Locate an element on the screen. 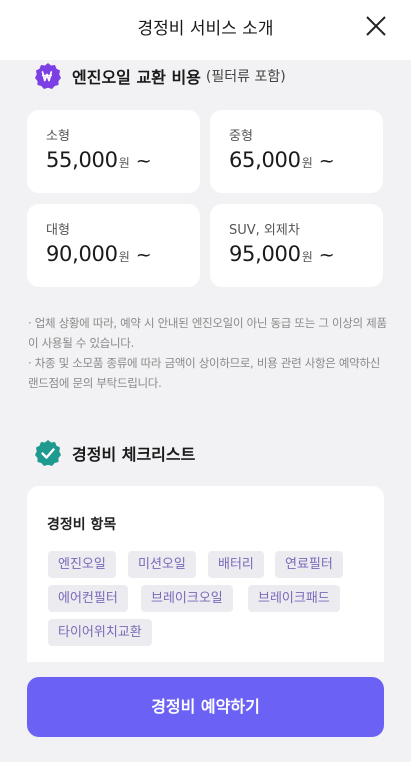  oil-section-title: 엔진오일 교환 비용 is located at coordinates (136, 77).